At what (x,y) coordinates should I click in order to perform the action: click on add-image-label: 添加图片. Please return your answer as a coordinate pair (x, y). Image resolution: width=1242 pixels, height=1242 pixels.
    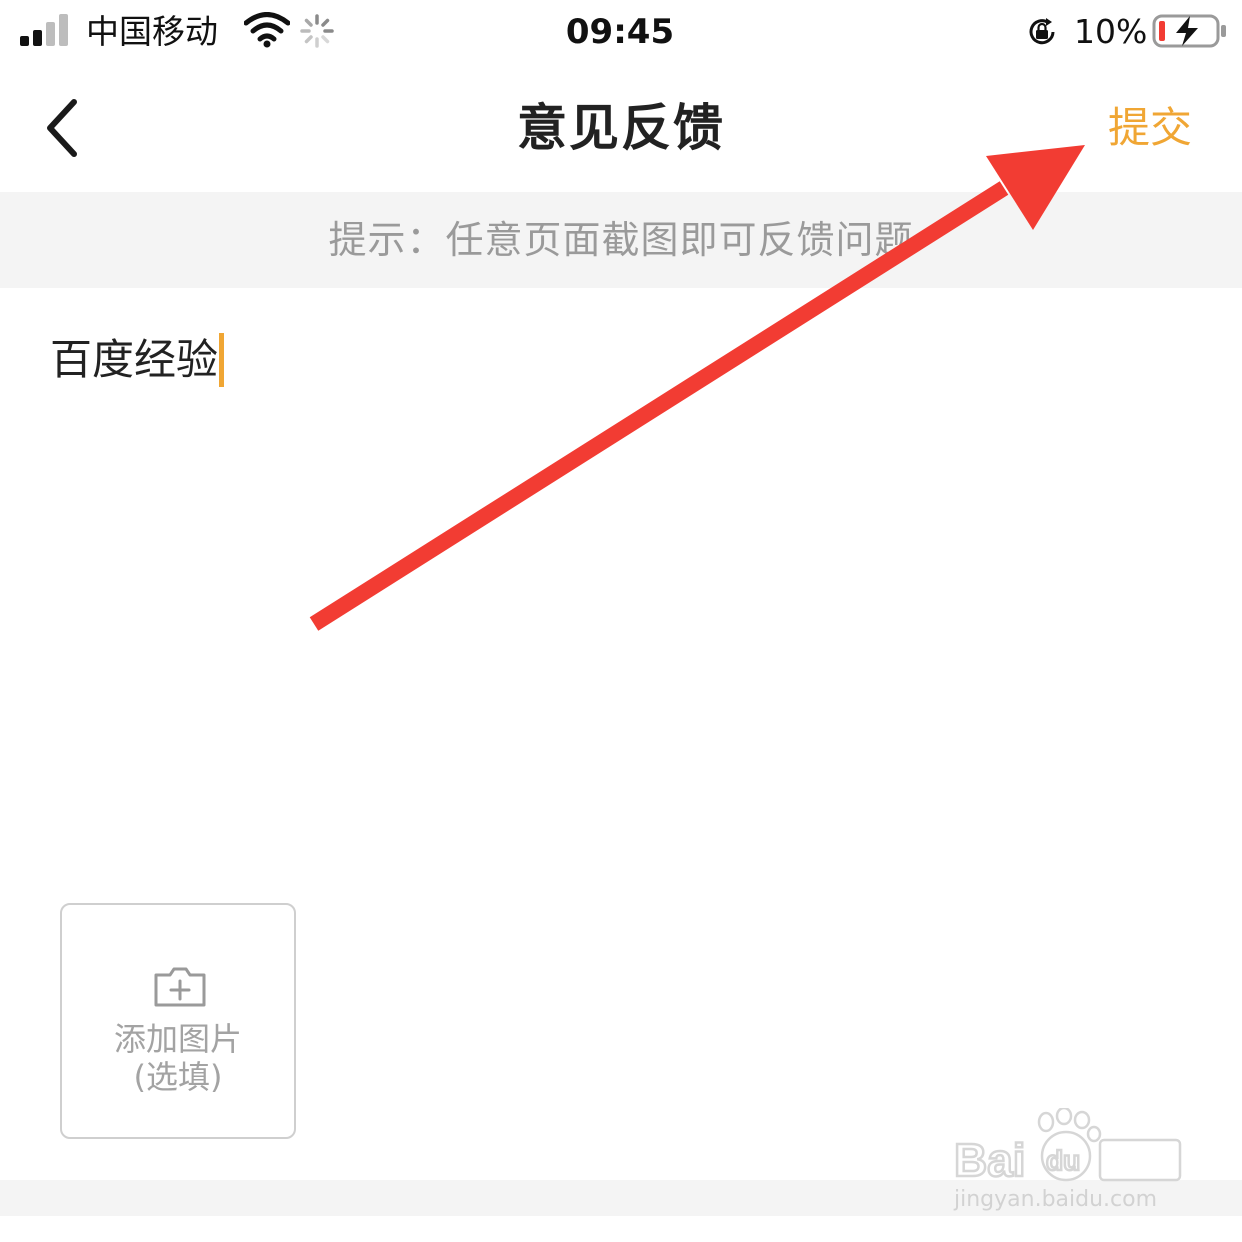
    Looking at the image, I should click on (177, 1039).